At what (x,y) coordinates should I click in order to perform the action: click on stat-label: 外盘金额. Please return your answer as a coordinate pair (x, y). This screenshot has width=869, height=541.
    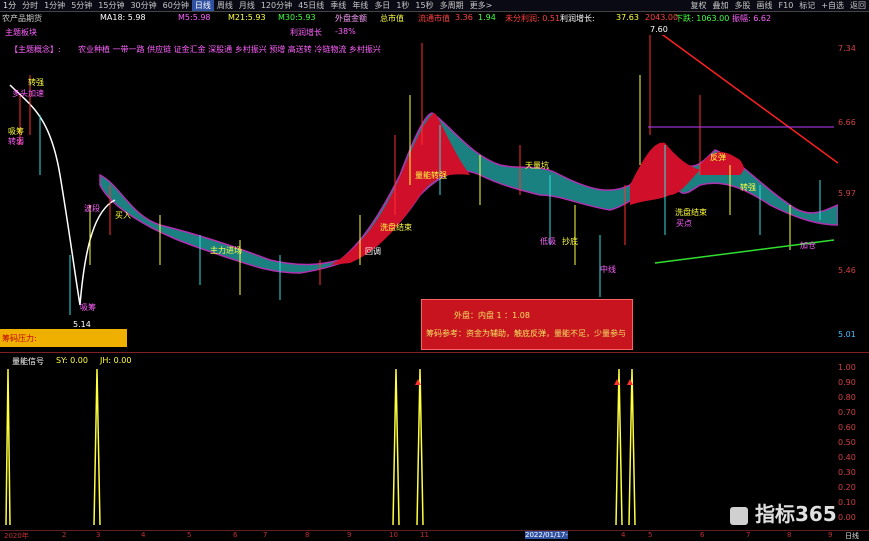
    Looking at the image, I should click on (351, 18).